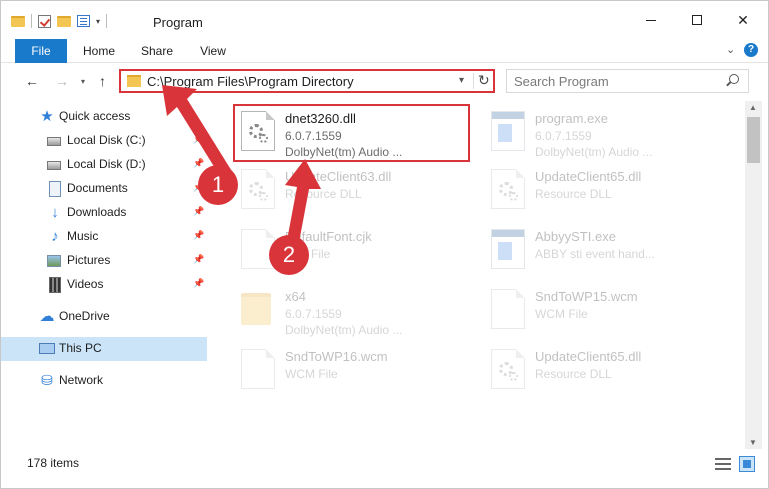  What do you see at coordinates (83, 81) in the screenshot?
I see `recent-locations-dropdown-icon: ▾` at bounding box center [83, 81].